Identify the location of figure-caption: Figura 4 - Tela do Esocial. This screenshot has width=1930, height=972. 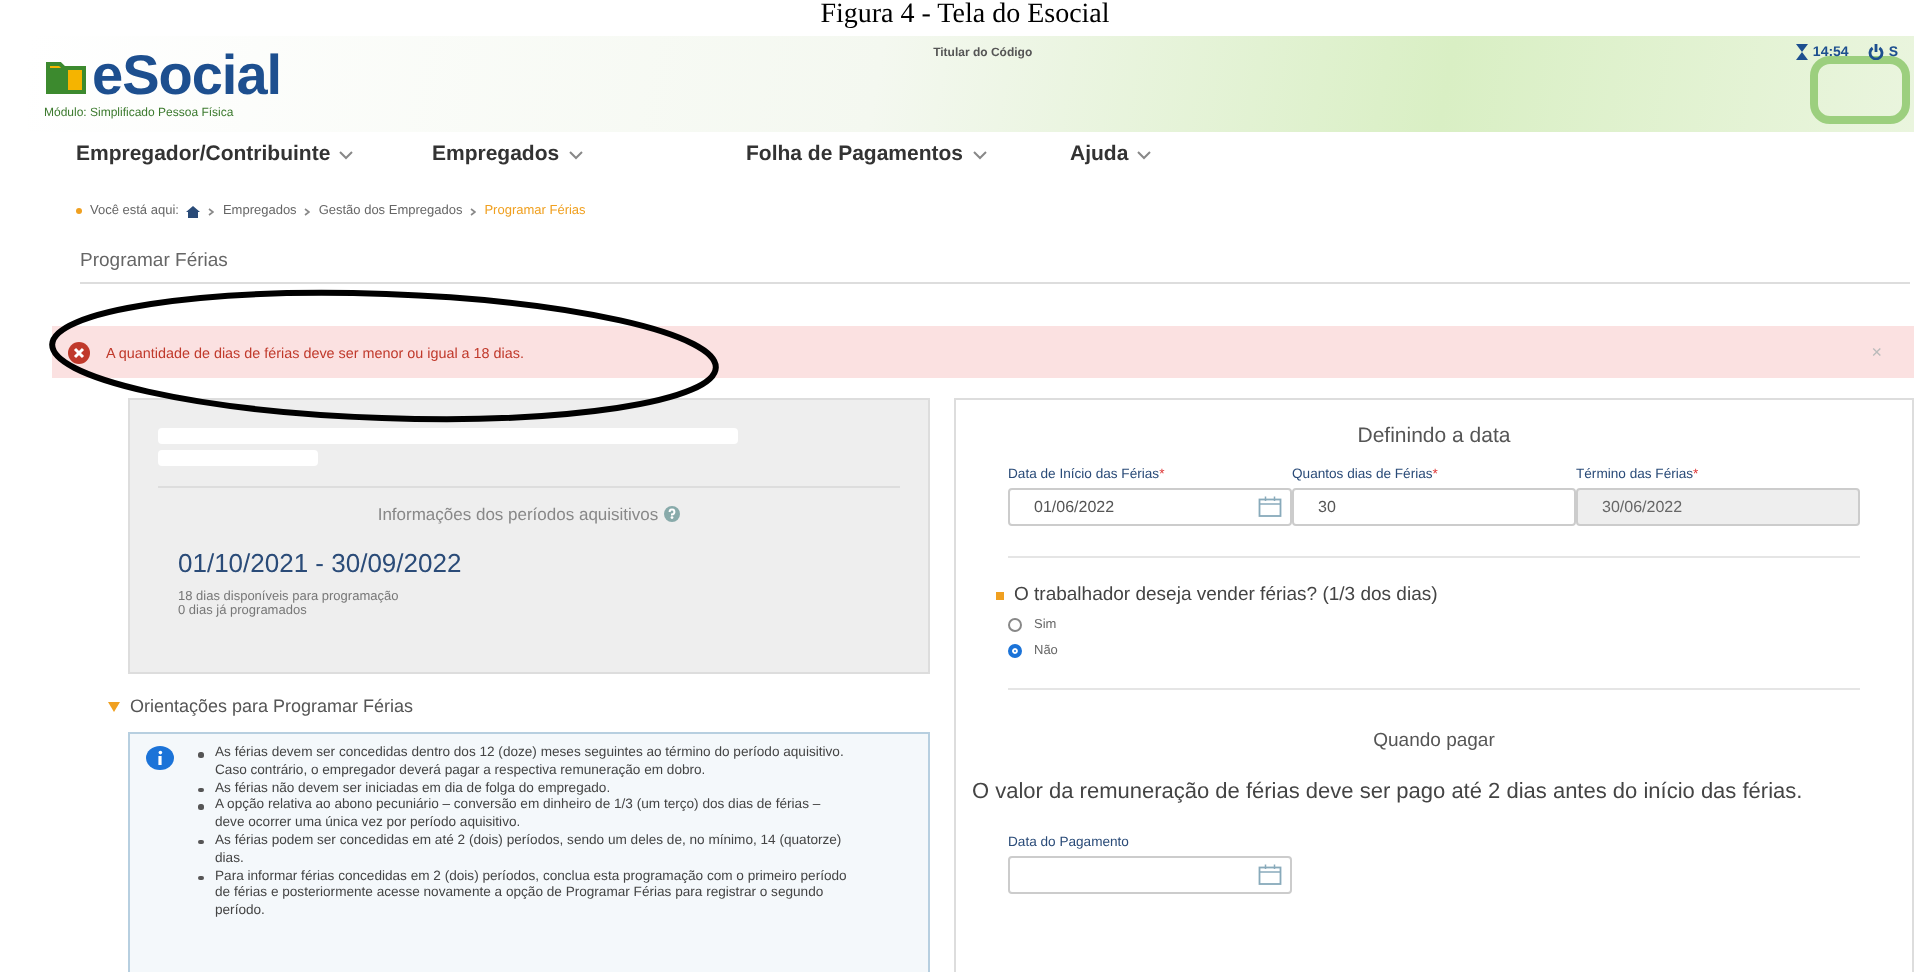
(965, 17).